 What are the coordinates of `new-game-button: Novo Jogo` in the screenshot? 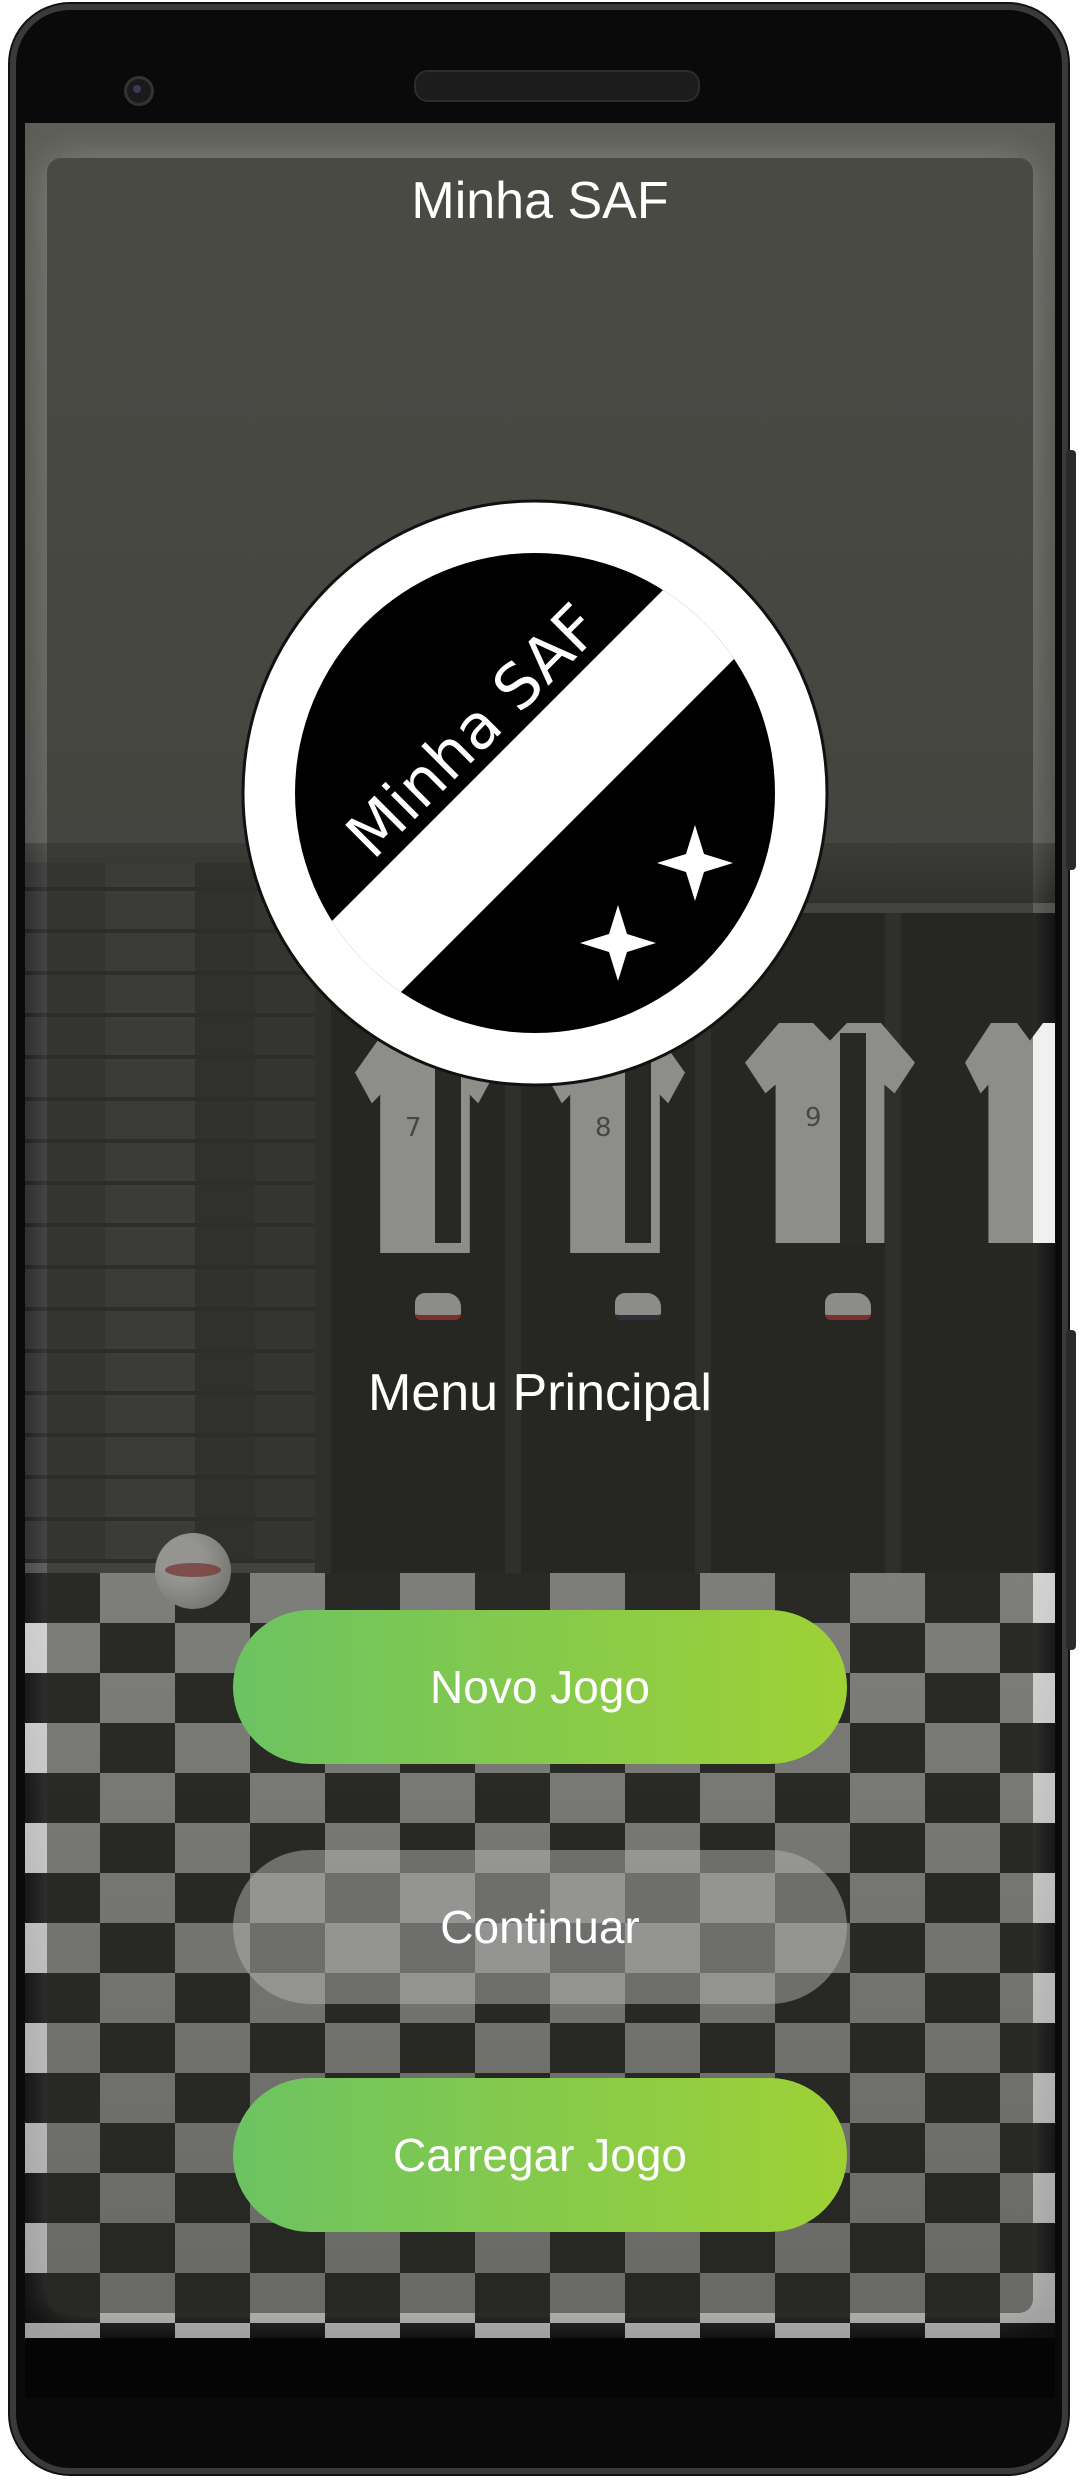 It's located at (540, 1687).